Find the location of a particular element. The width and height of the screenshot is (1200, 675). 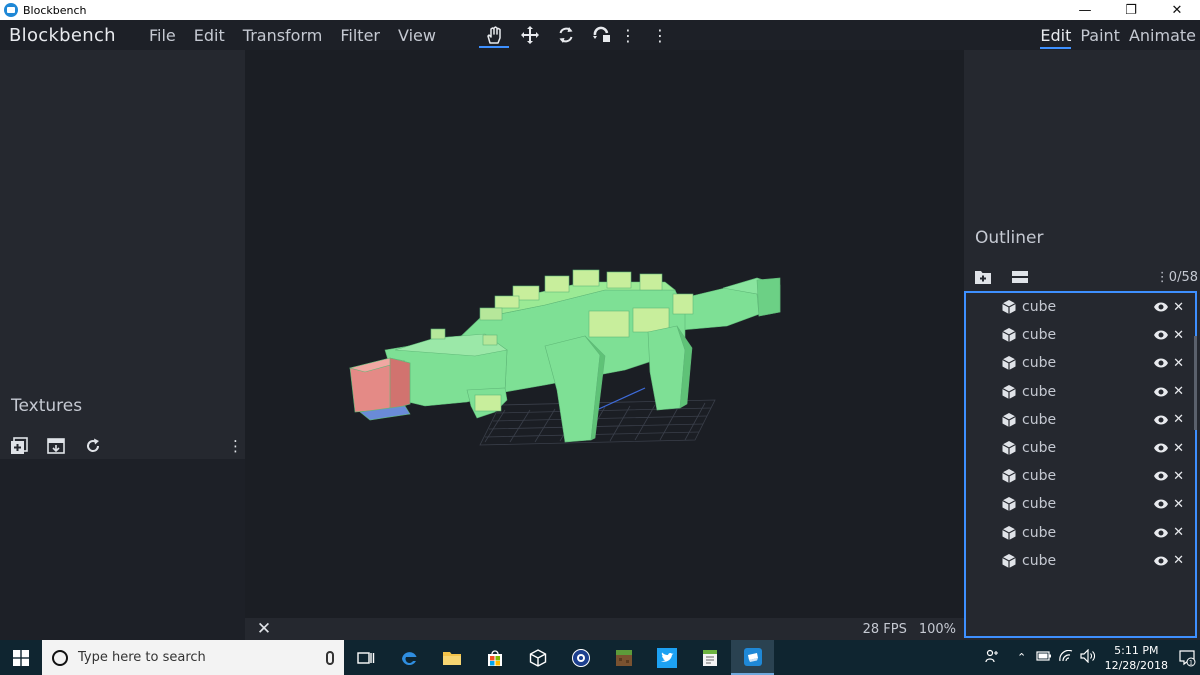

taskbar-minecraft is located at coordinates (623, 657).